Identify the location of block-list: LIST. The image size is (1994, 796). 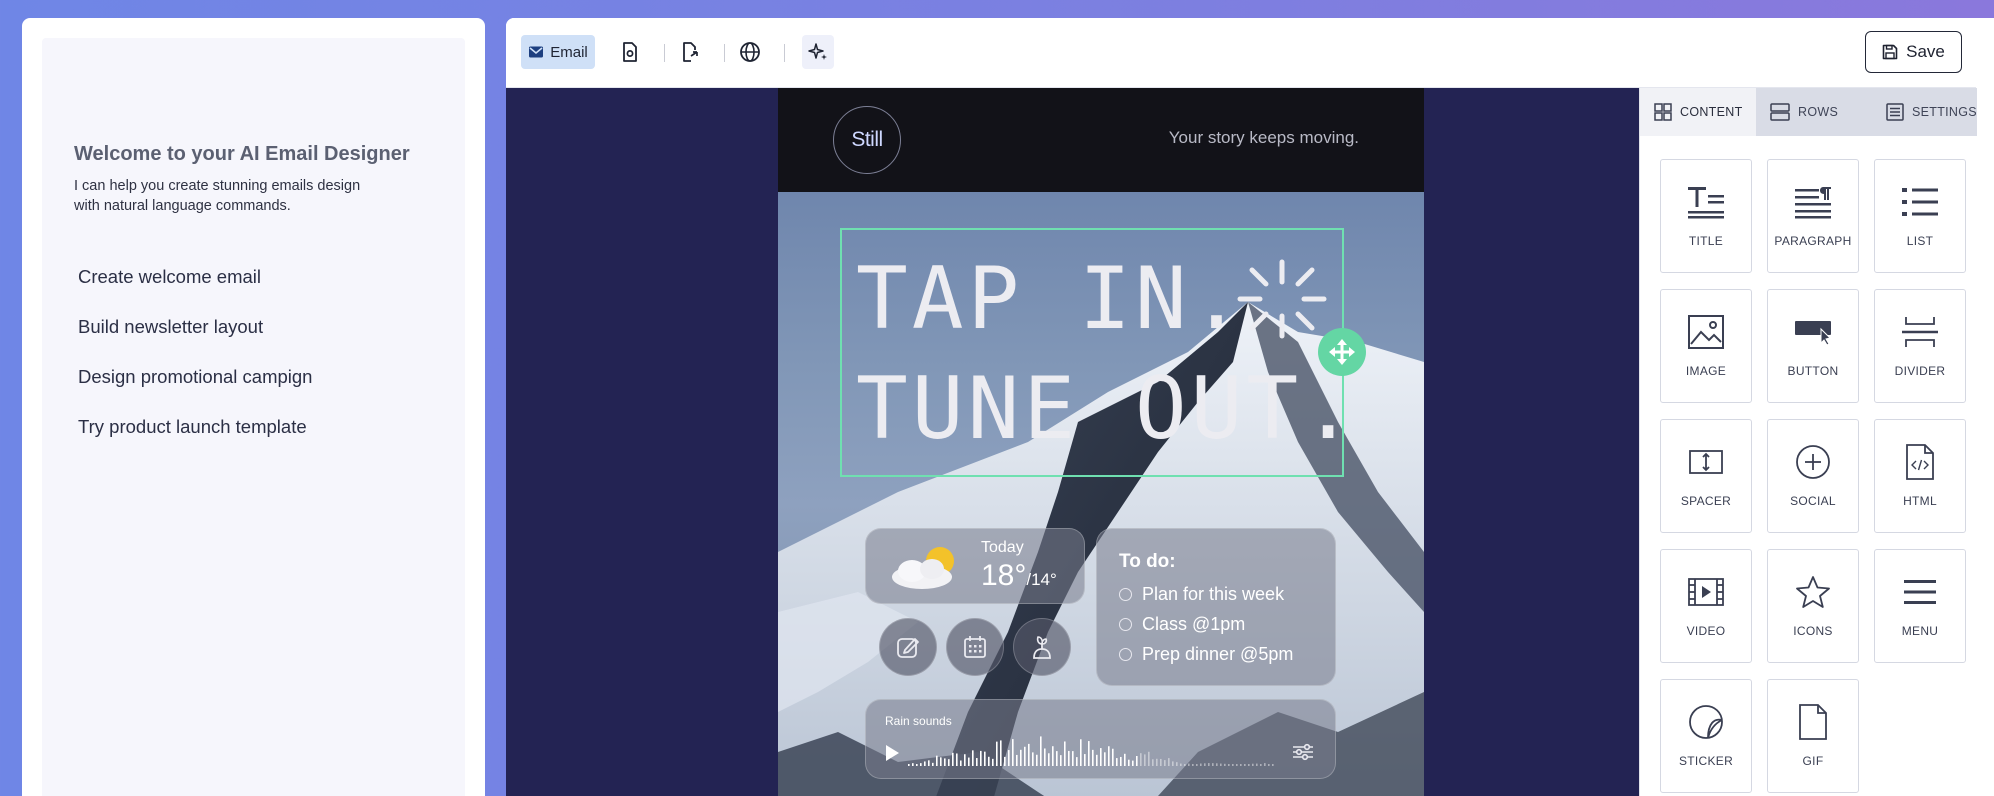
(1920, 216).